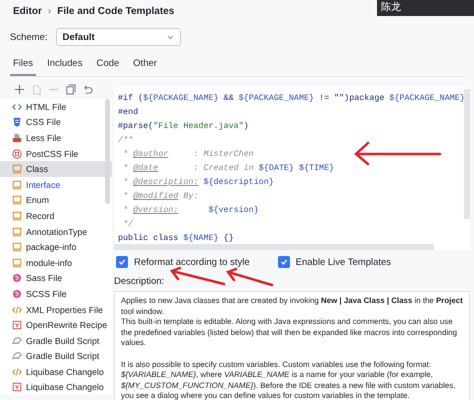  I want to click on template-item: Enum, so click(56, 200).